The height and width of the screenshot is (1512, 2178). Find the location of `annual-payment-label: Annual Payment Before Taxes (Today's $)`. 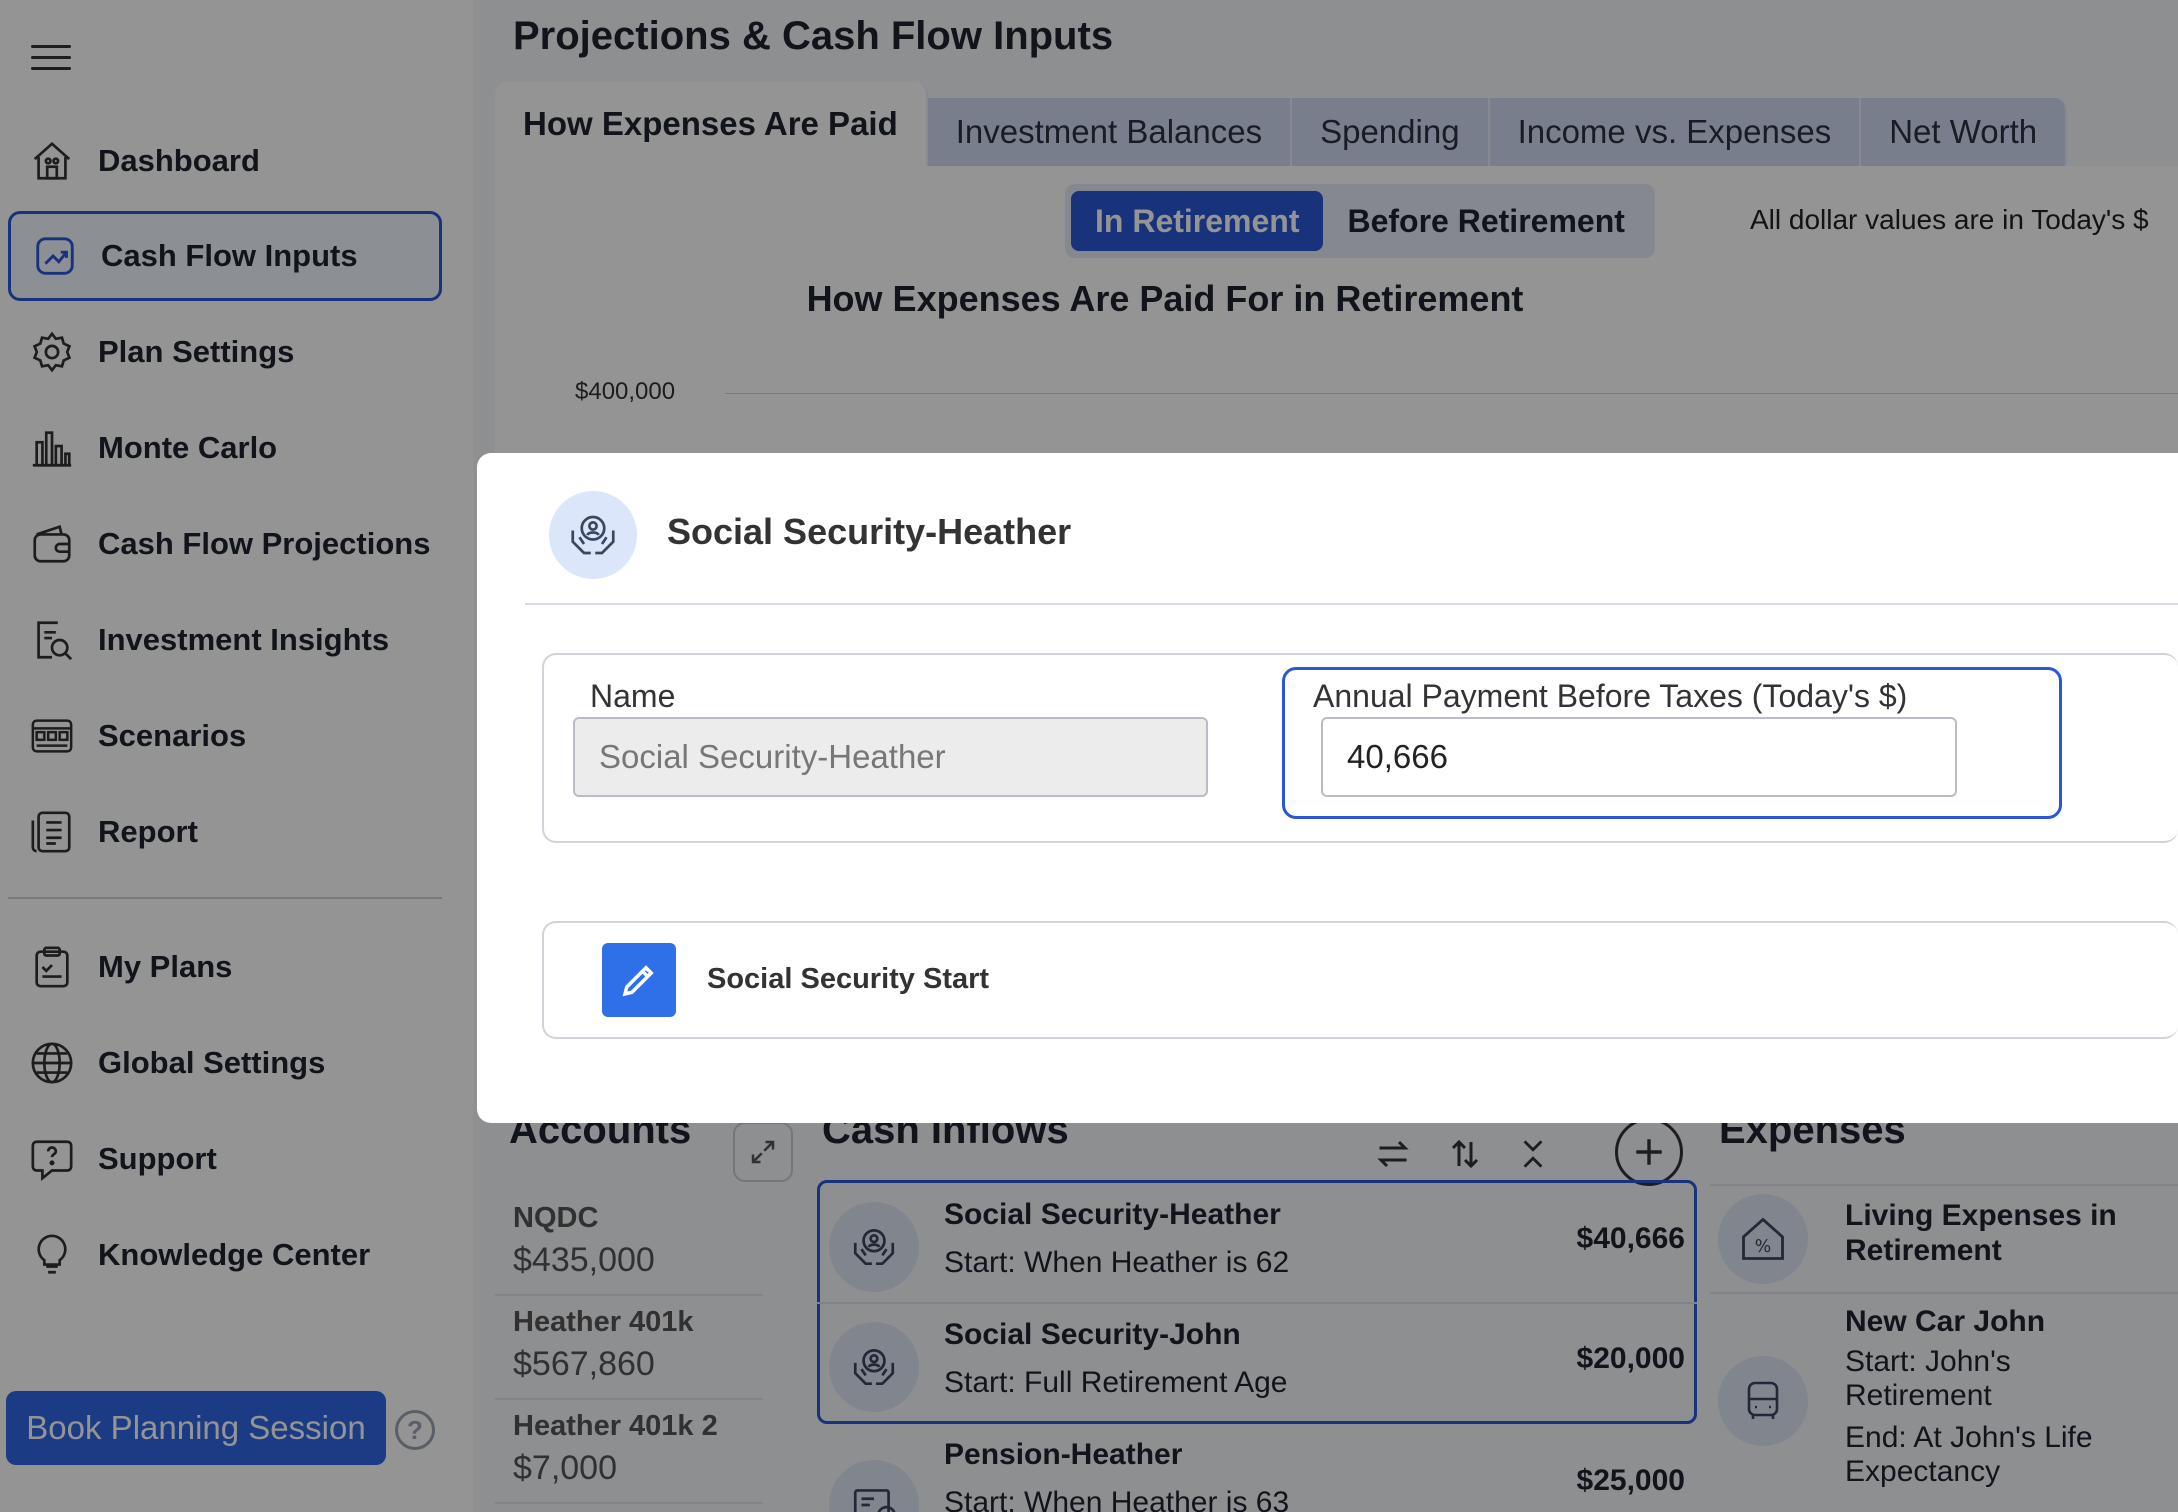

annual-payment-label: Annual Payment Before Taxes (Today's $) is located at coordinates (1610, 696).